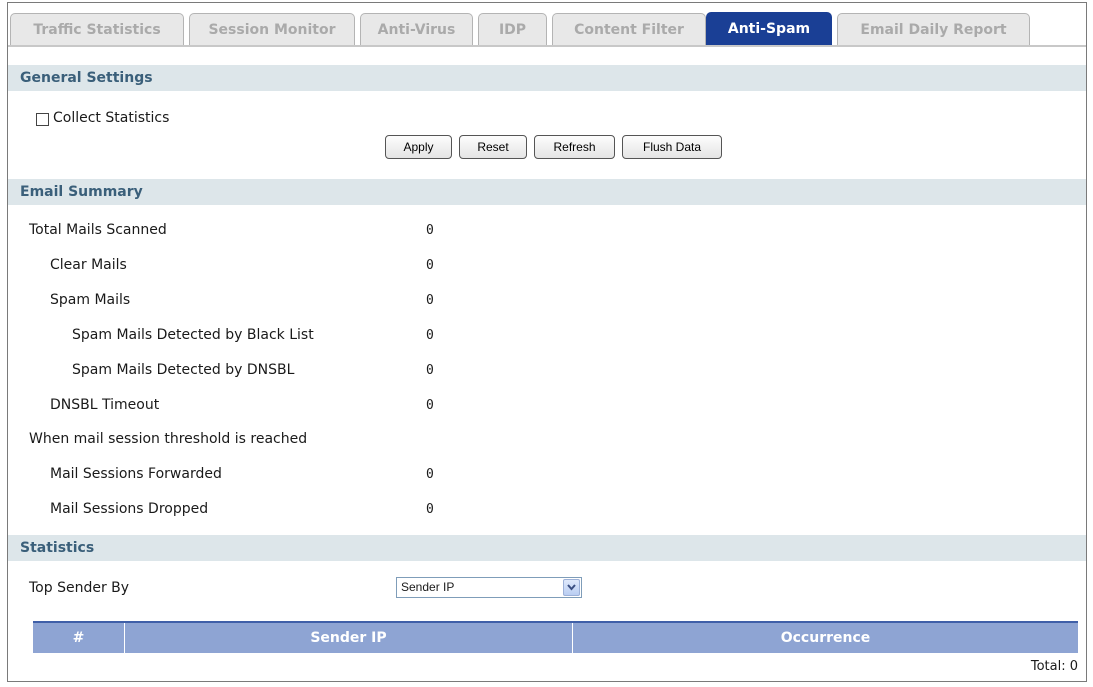 The width and height of the screenshot is (1093, 687). What do you see at coordinates (430, 265) in the screenshot?
I see `summary-value-clear-mails: 0` at bounding box center [430, 265].